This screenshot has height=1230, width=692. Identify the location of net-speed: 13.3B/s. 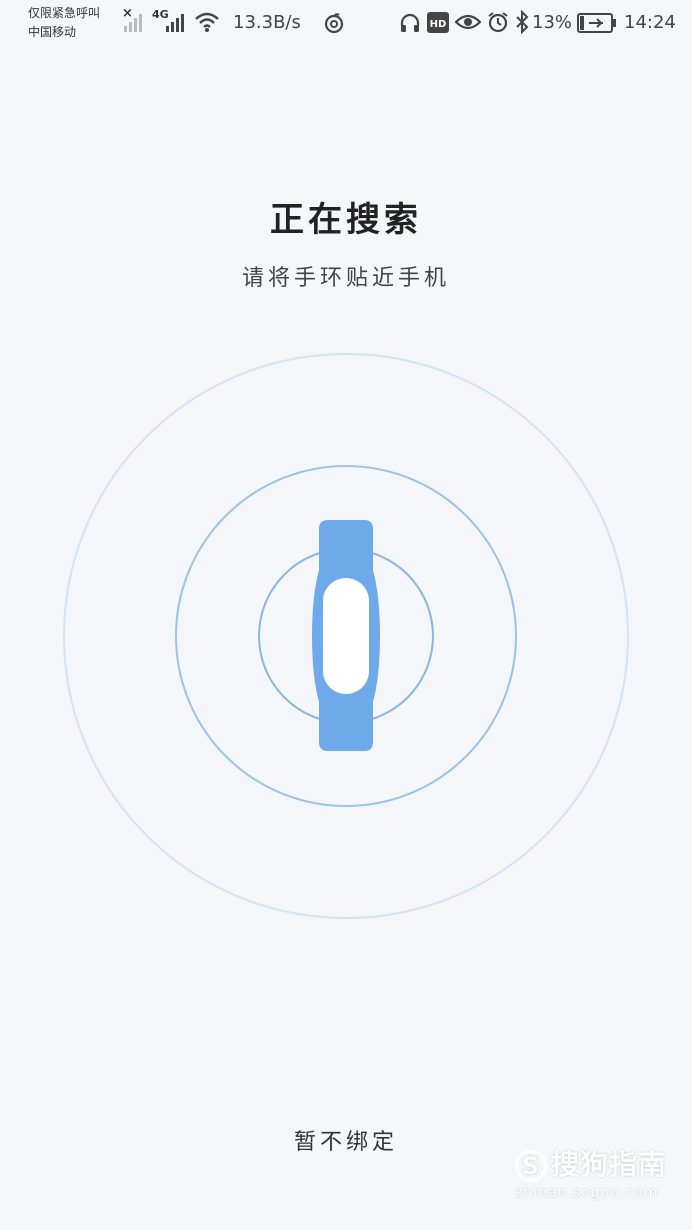
(267, 22).